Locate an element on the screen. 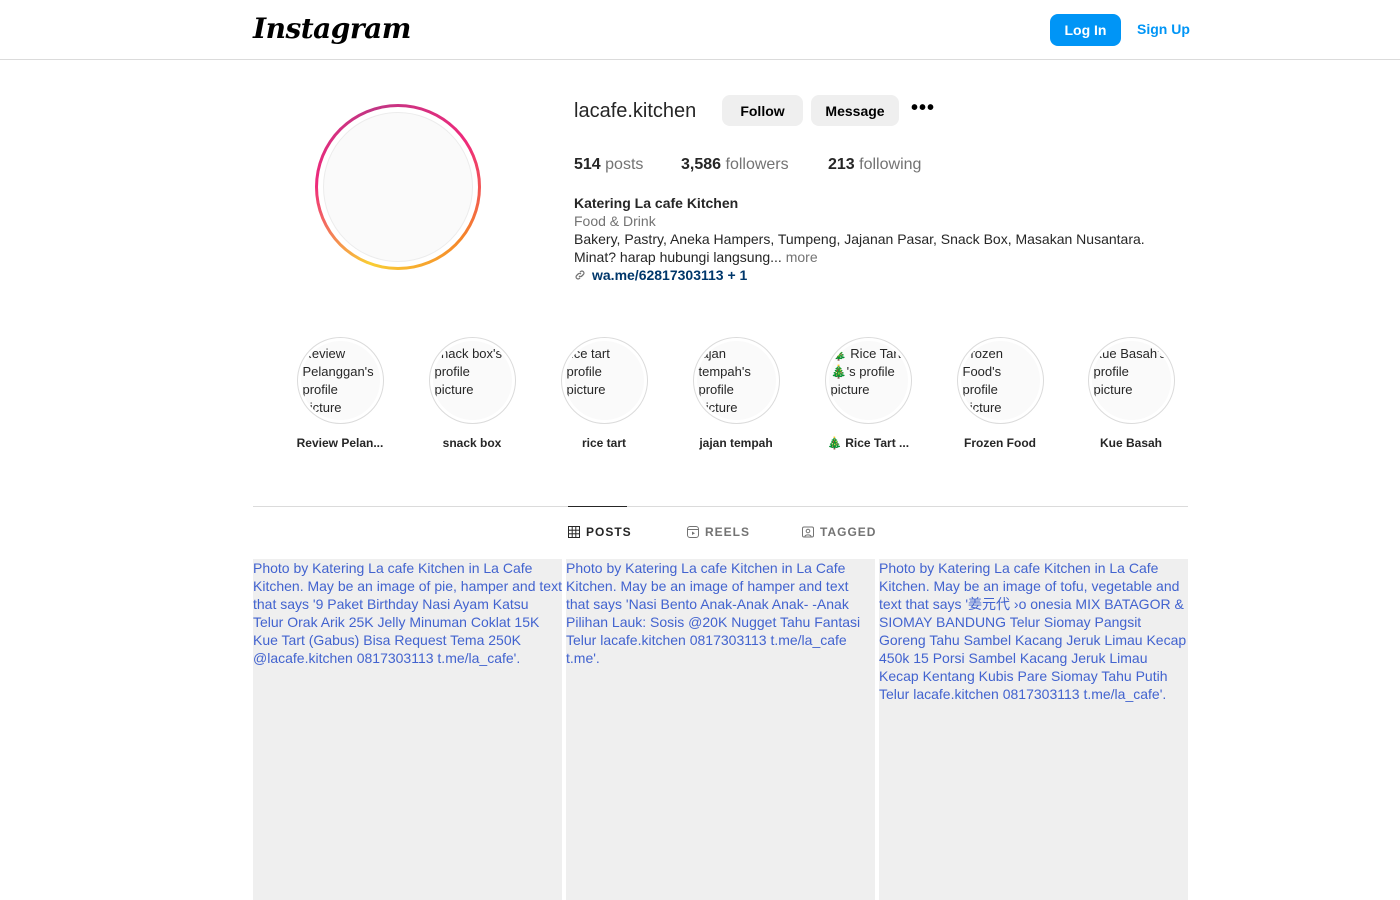  highlight-cover: jajan tempah's profile picture is located at coordinates (736, 380).